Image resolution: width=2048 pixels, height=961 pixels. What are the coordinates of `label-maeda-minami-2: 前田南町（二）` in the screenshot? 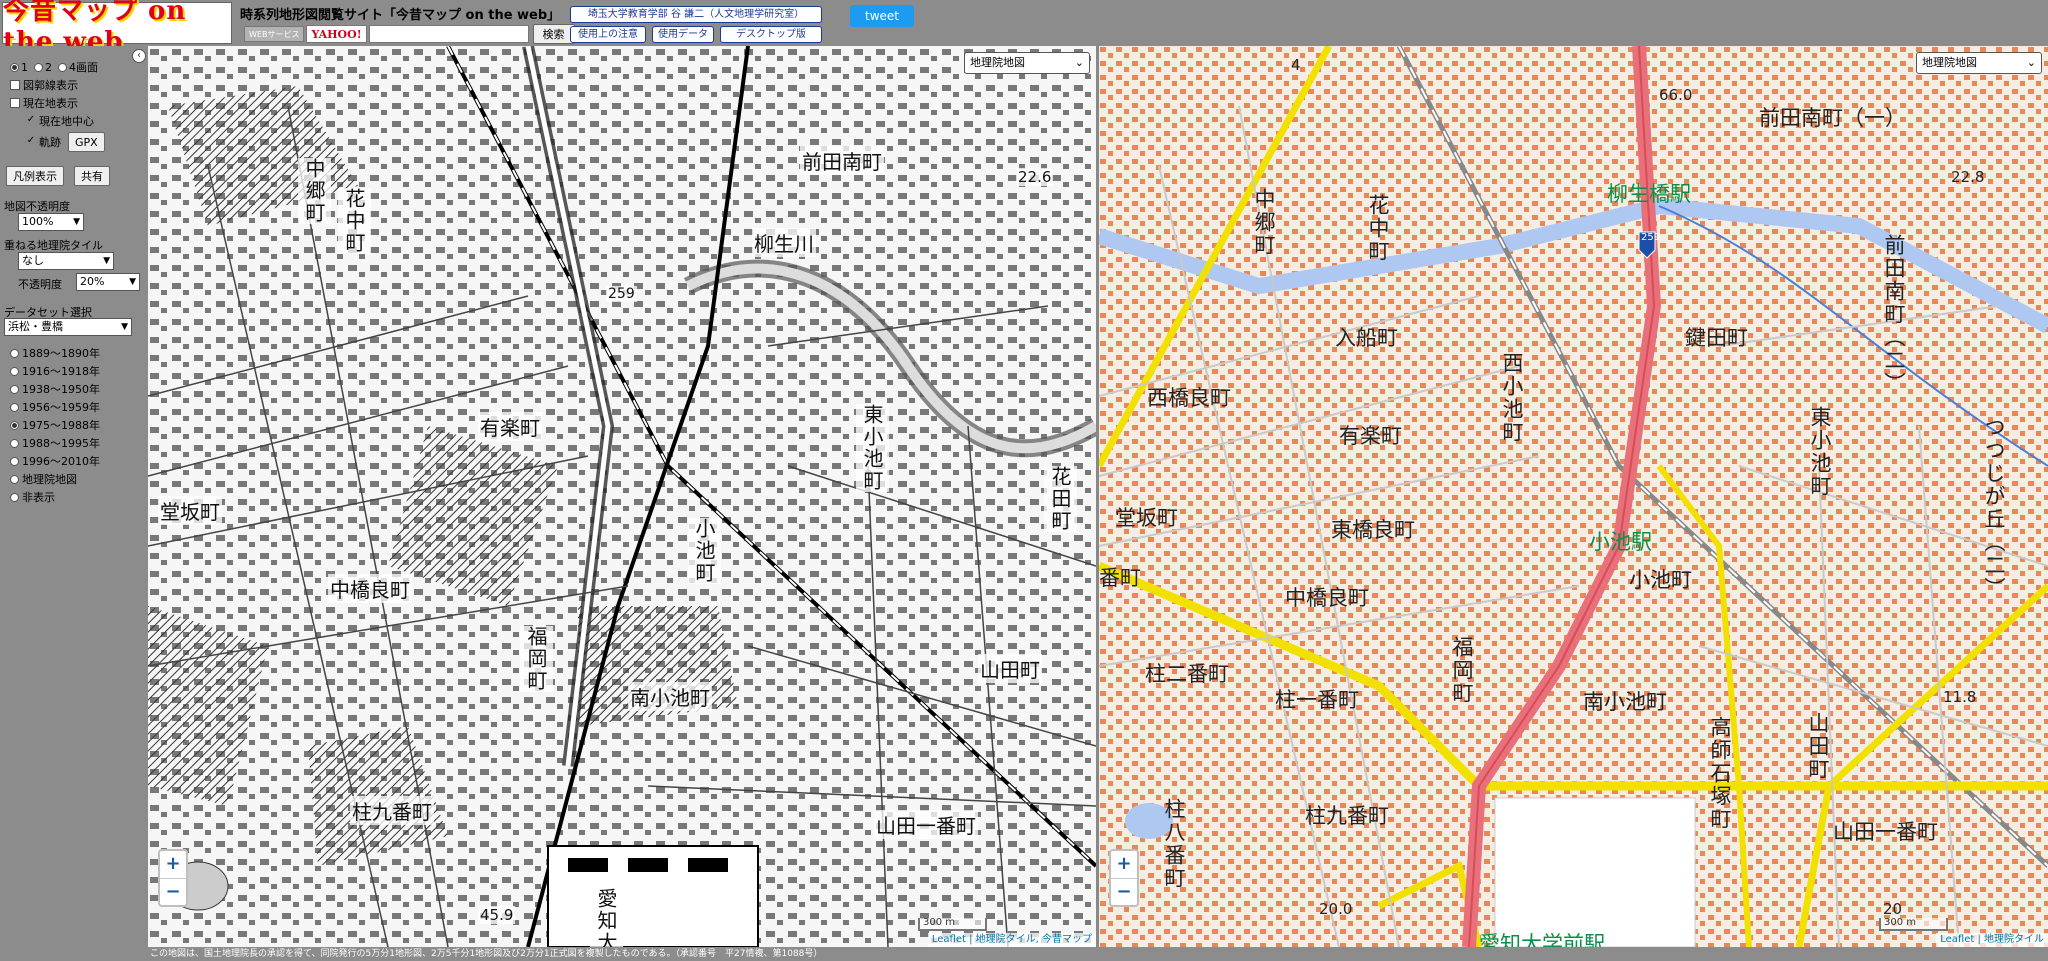 It's located at (1894, 314).